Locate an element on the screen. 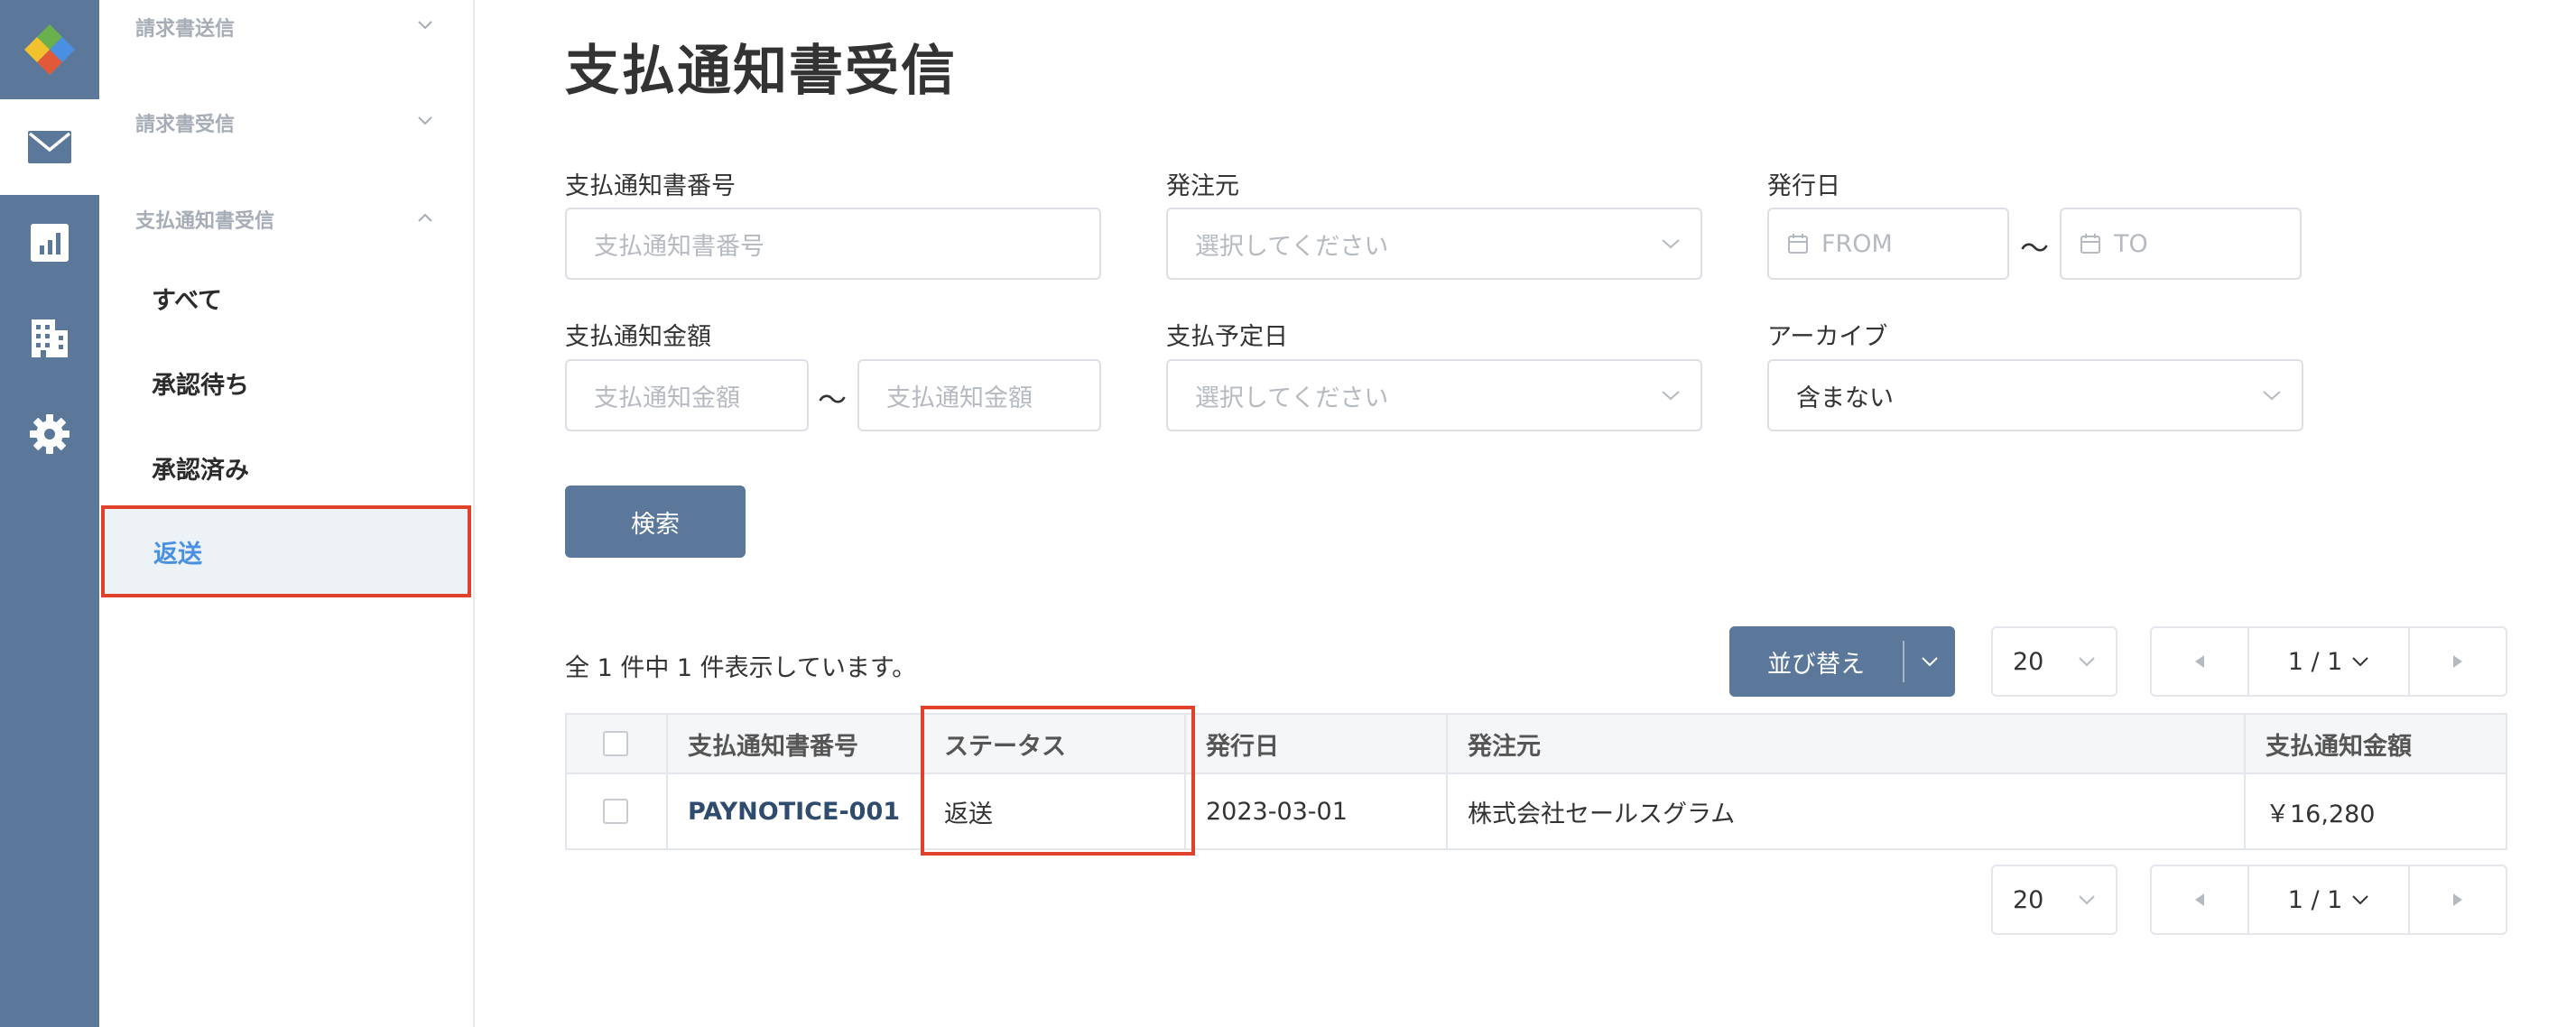 The height and width of the screenshot is (1027, 2576). sidebar-item-label: 承認待ち is located at coordinates (200, 385).